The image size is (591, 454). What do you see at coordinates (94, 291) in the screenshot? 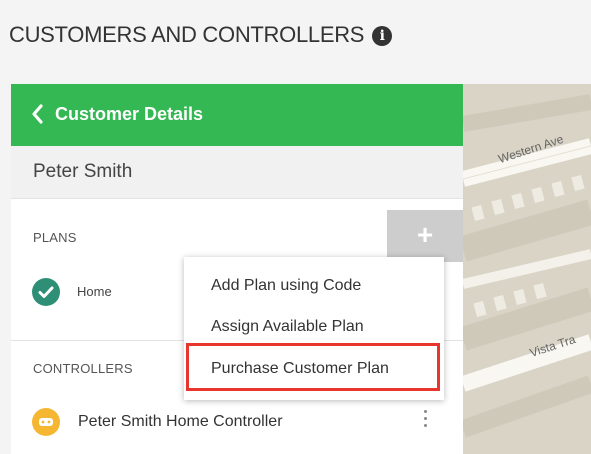
I see `plan-item-home: Home` at bounding box center [94, 291].